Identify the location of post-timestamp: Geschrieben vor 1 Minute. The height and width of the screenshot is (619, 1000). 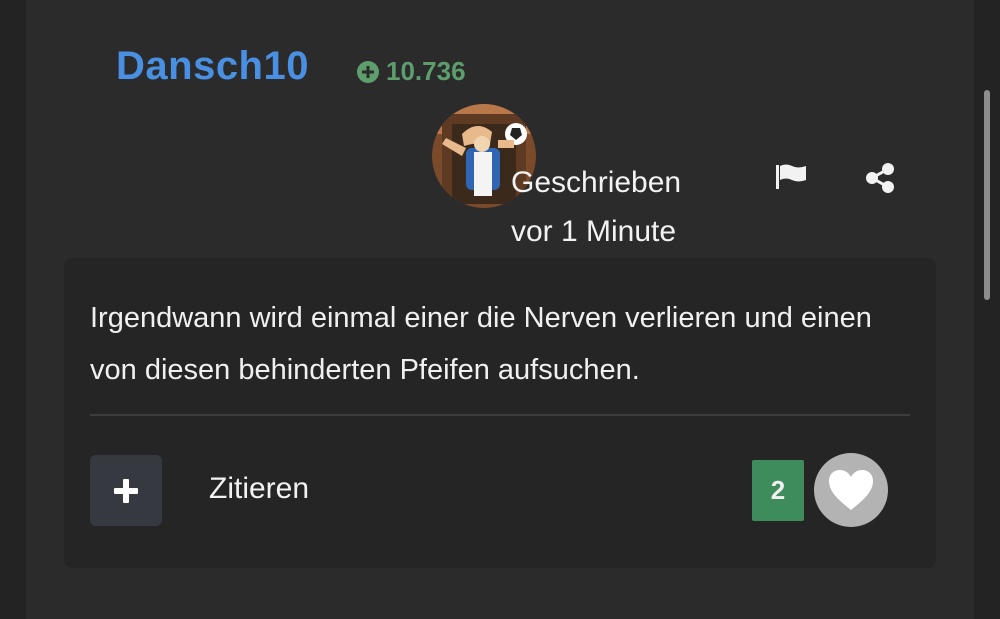
(596, 207).